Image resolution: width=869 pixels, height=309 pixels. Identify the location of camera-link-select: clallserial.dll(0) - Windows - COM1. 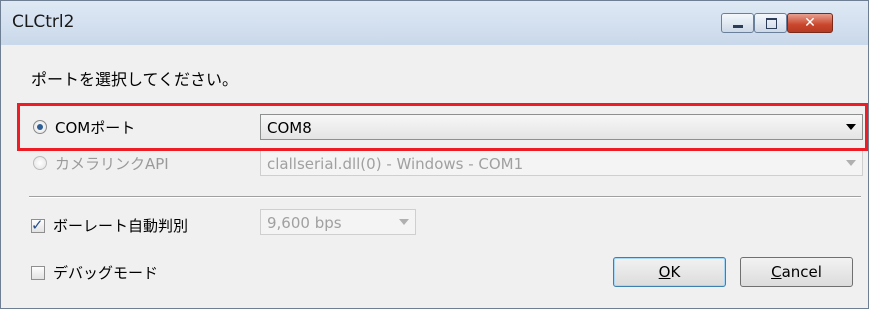
(561, 163).